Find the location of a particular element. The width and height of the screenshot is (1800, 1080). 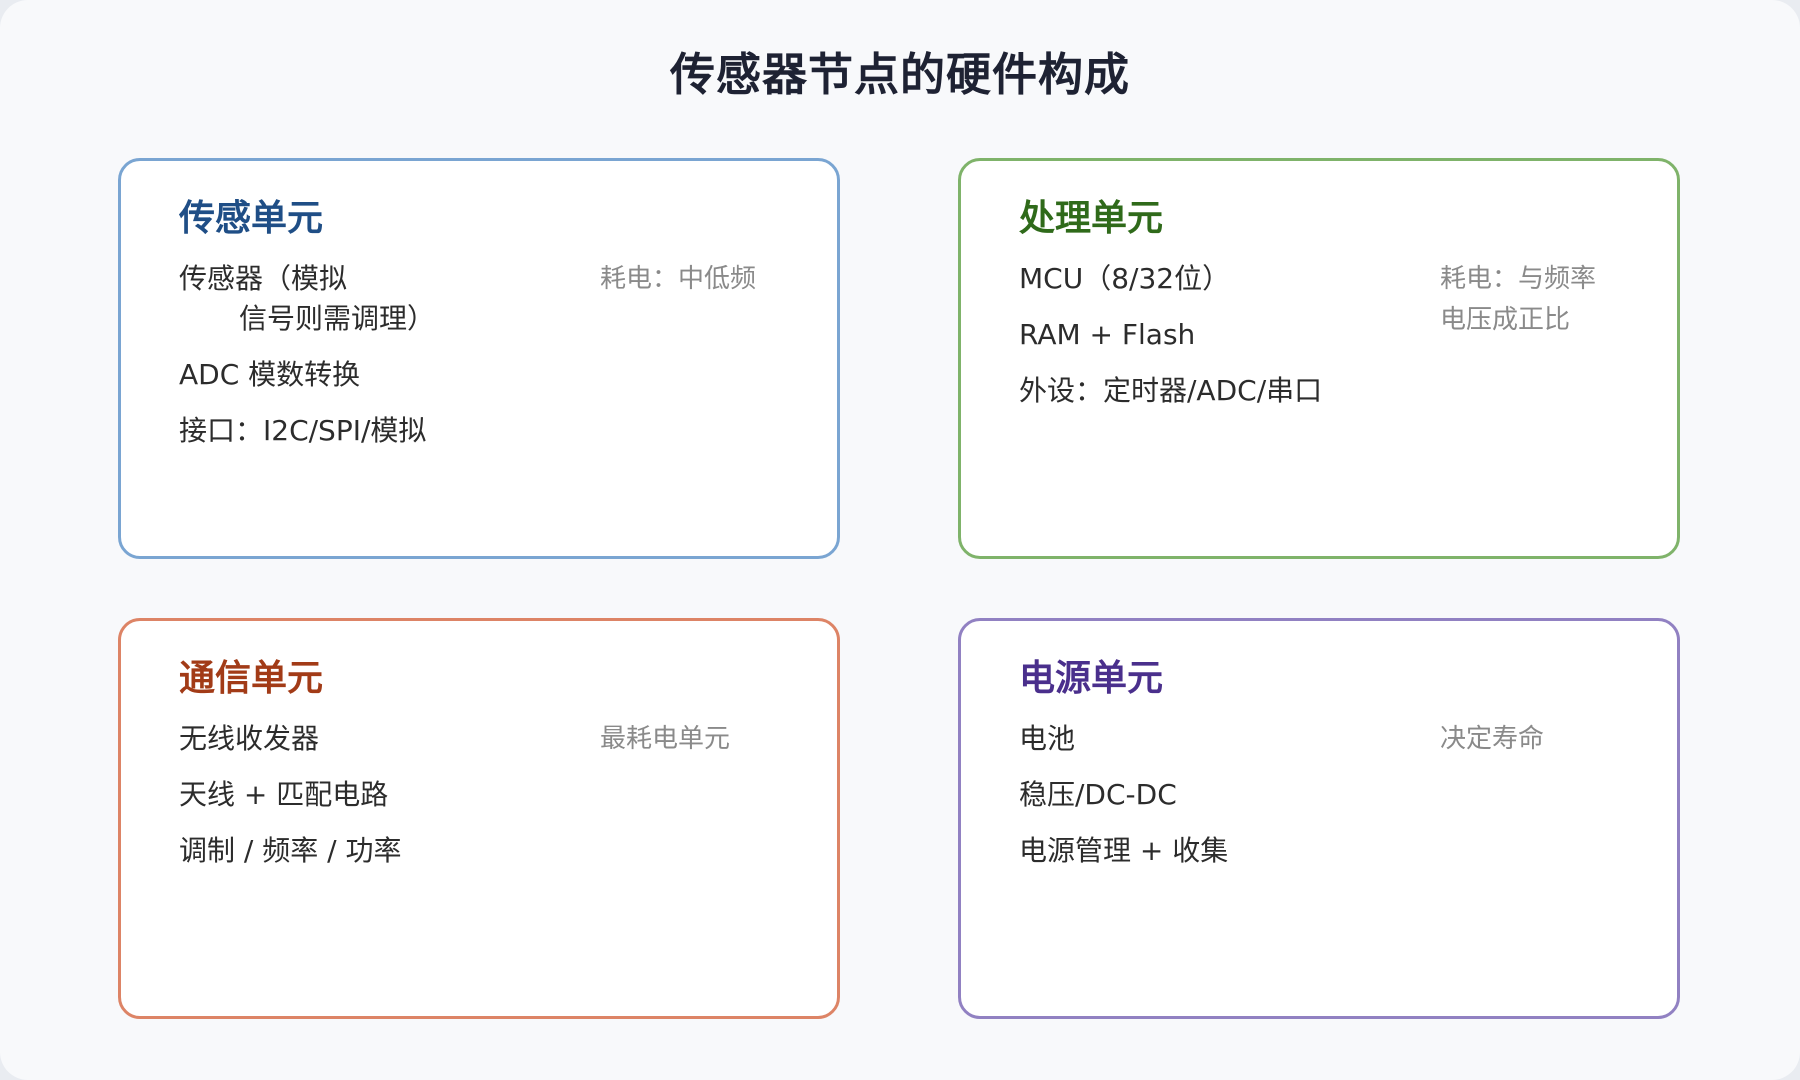

processing-unit-note: 耗电：与频率 电压成正比 is located at coordinates (1540, 300).